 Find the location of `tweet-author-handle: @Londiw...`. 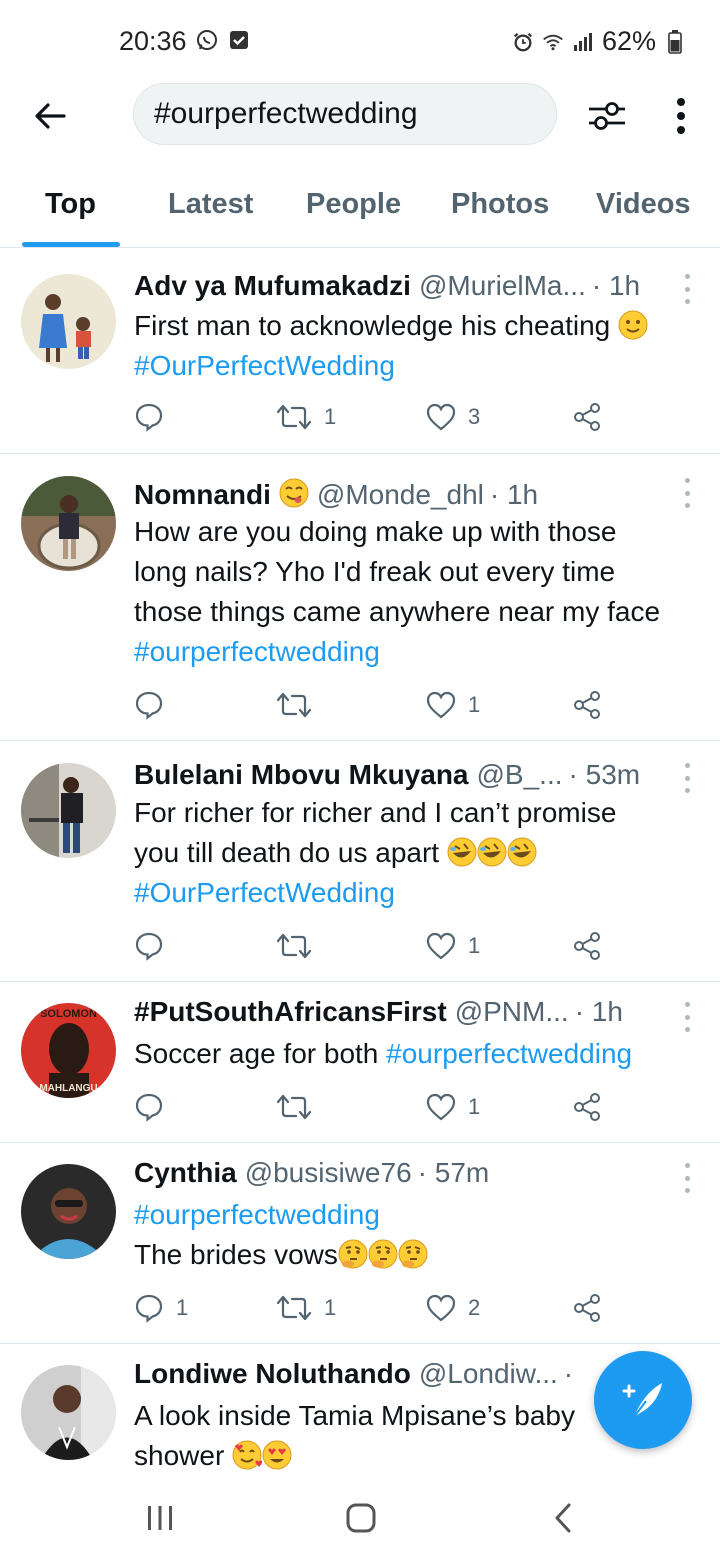

tweet-author-handle: @Londiw... is located at coordinates (488, 1374).